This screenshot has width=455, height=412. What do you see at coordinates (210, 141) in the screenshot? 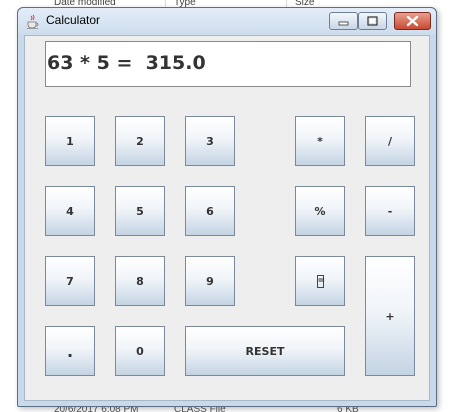
I see `key-3-button: 3` at bounding box center [210, 141].